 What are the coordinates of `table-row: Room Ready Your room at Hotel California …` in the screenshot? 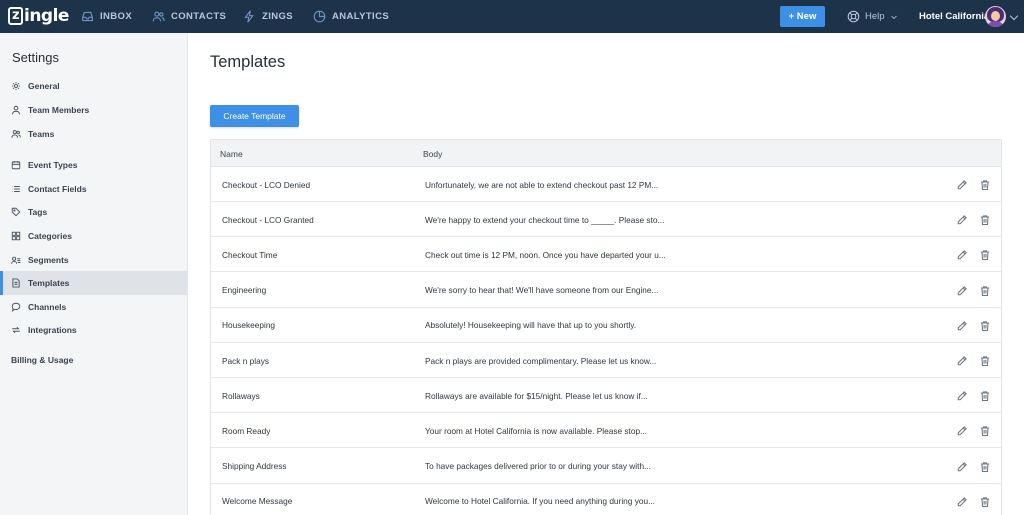 It's located at (606, 431).